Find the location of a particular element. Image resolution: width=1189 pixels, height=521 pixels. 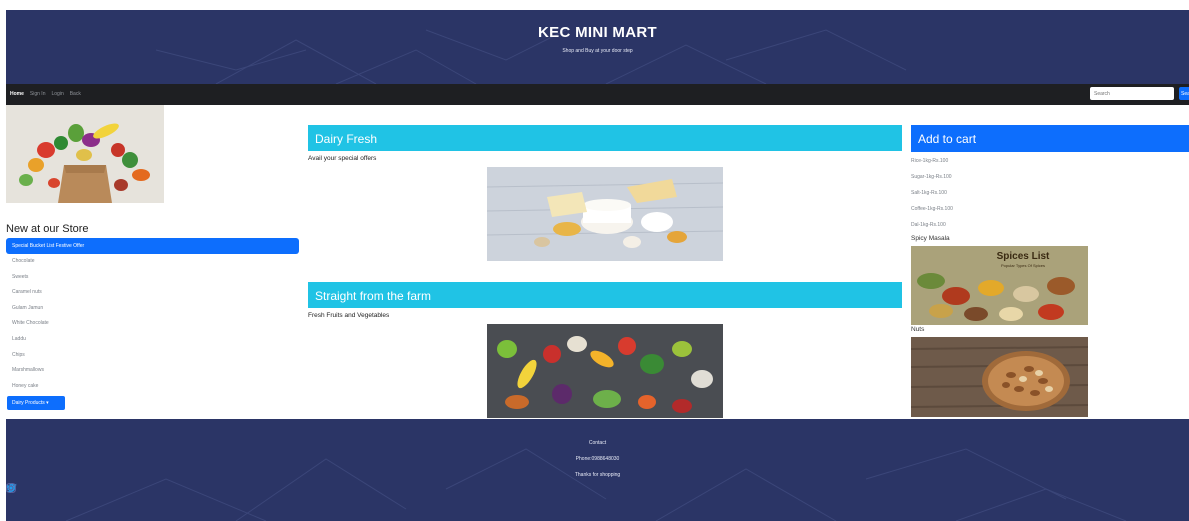

list-item: Special Bucket List Festive Offer is located at coordinates (152, 246).